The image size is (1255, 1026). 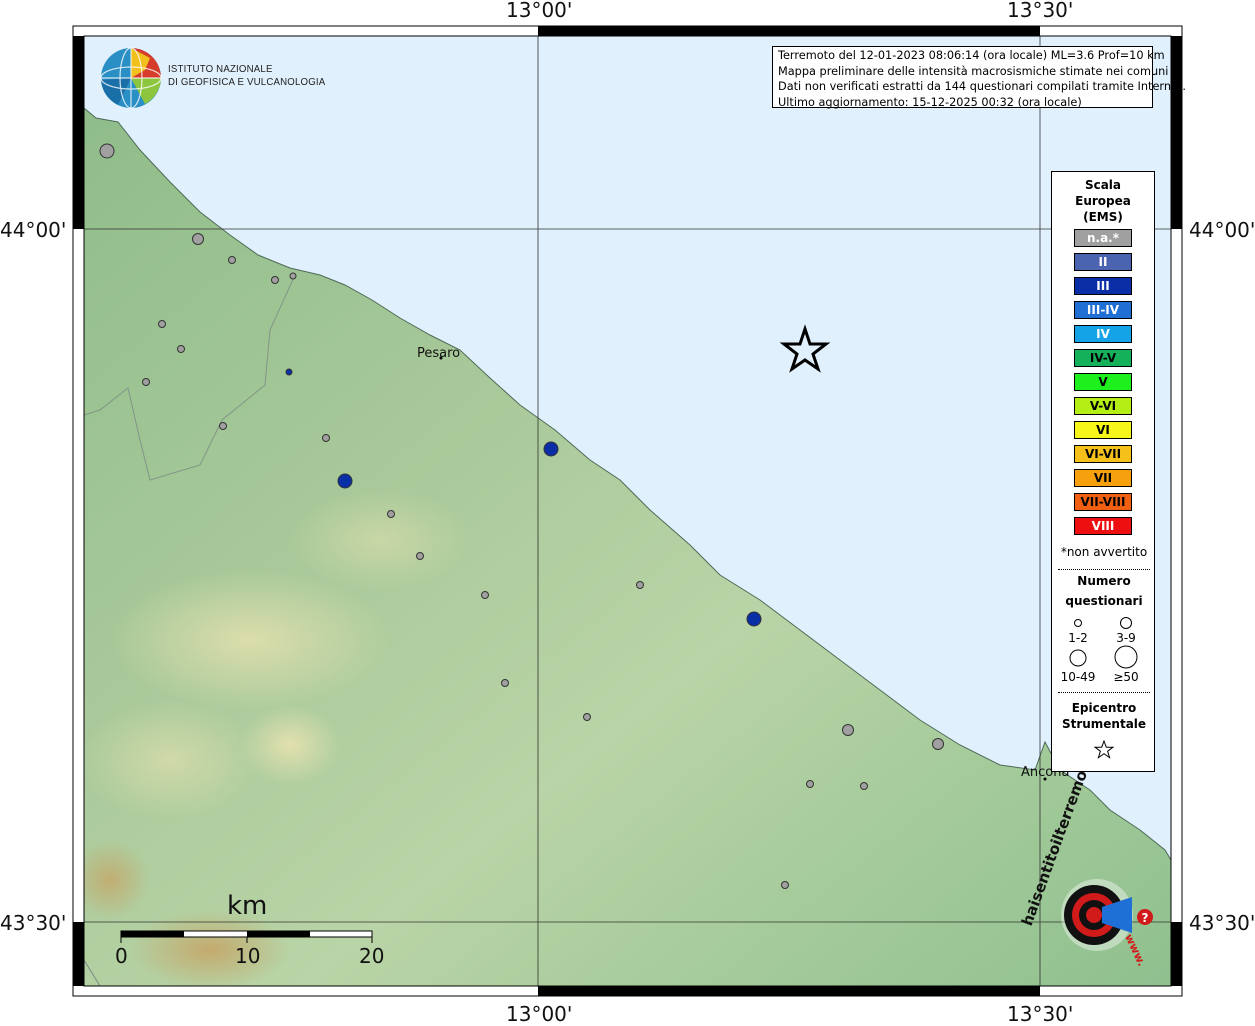 What do you see at coordinates (1104, 601) in the screenshot?
I see `legend-count-title-2: questionari` at bounding box center [1104, 601].